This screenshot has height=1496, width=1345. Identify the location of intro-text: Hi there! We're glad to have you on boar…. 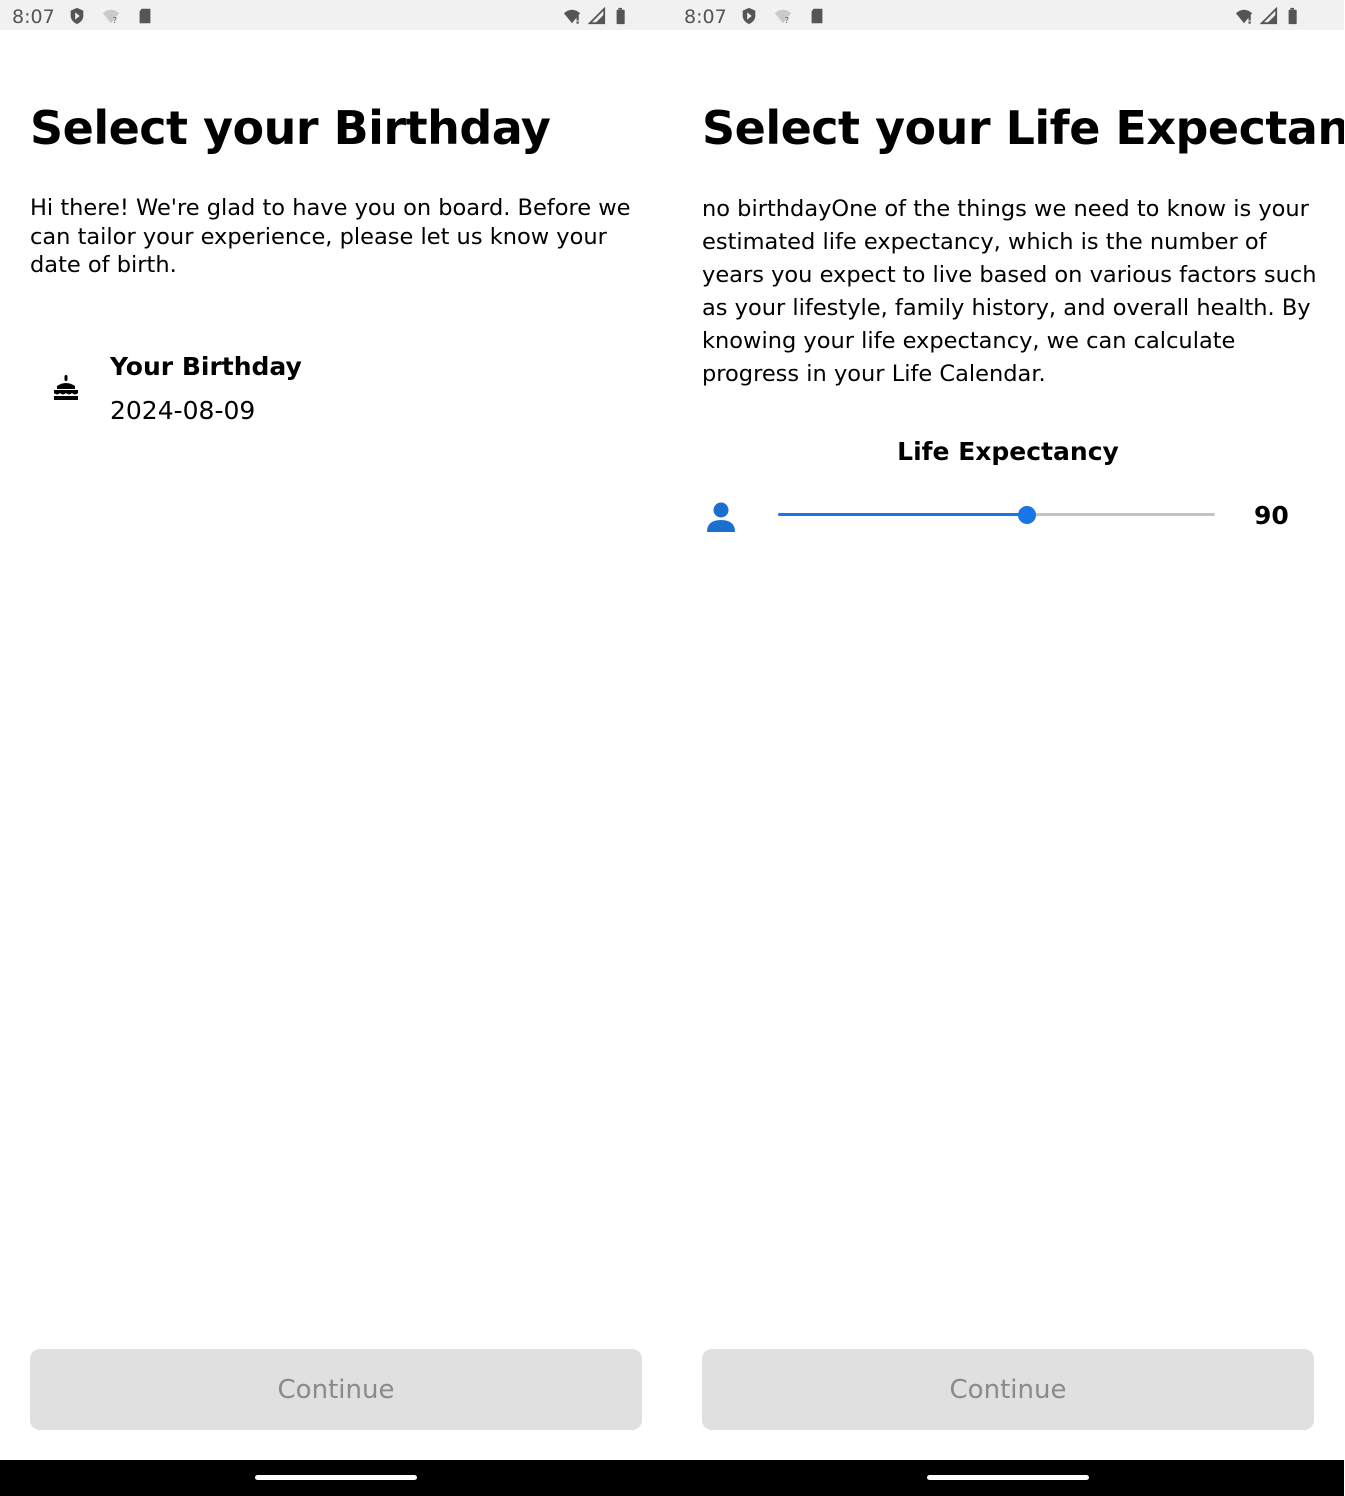
(330, 236).